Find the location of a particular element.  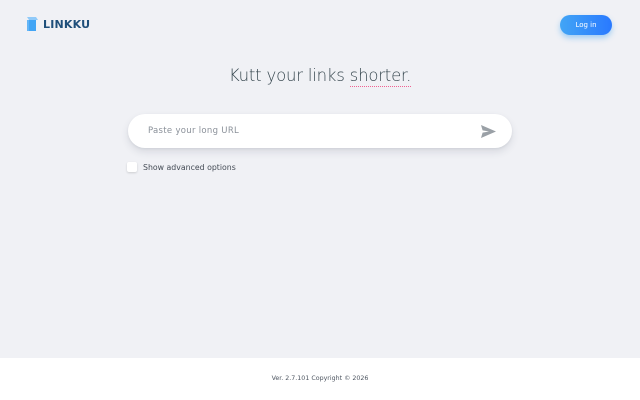

page-title: Kutt your links shorter. is located at coordinates (320, 76).